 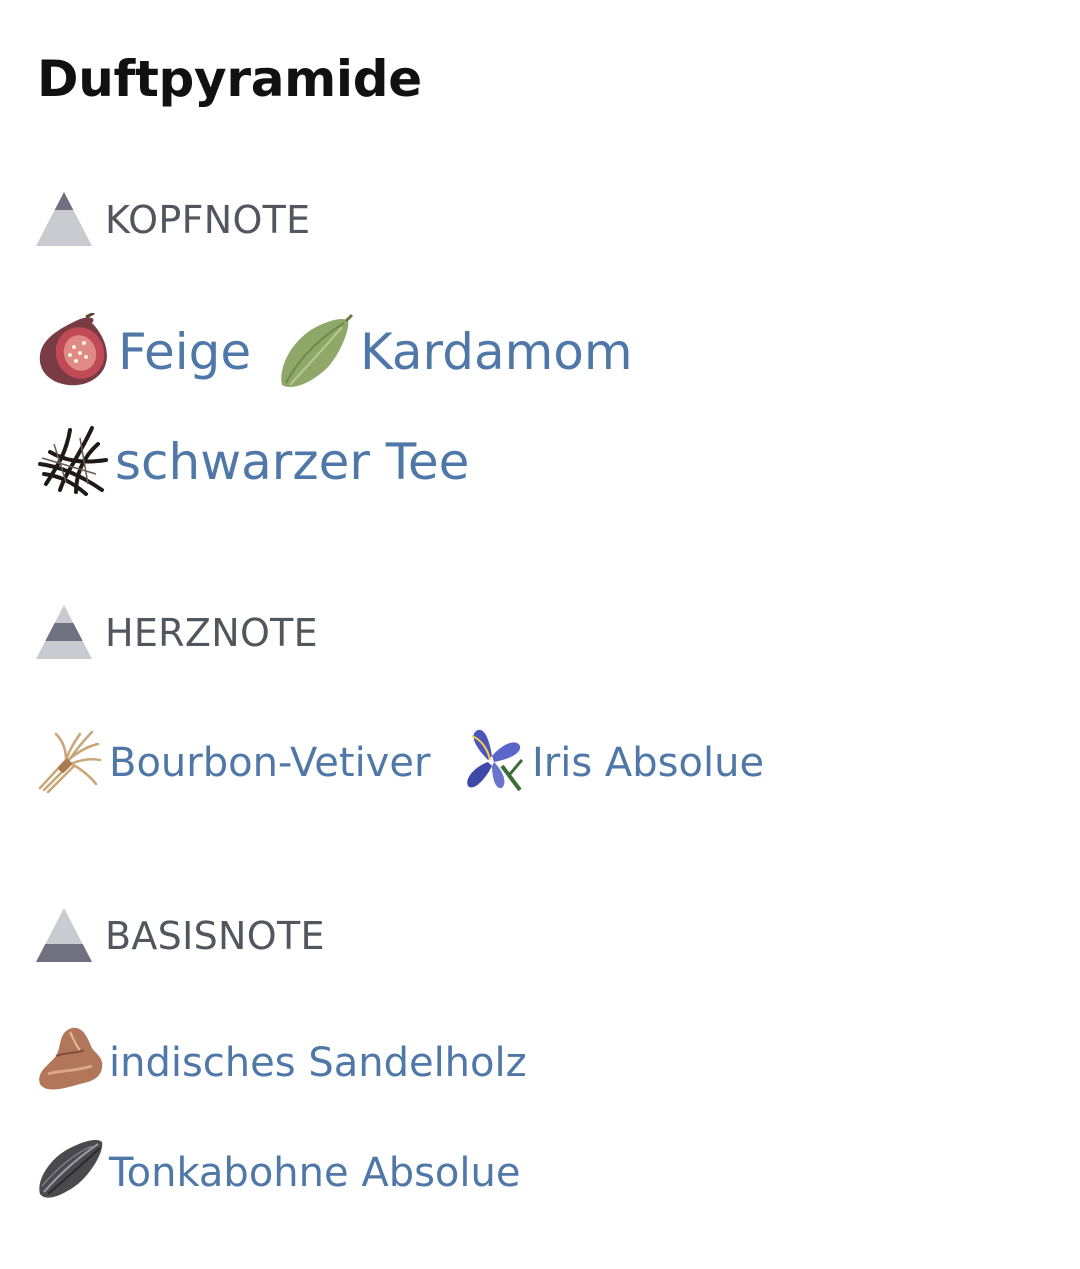 What do you see at coordinates (208, 220) in the screenshot?
I see `section-label-kopfnote: KOPFNOTE` at bounding box center [208, 220].